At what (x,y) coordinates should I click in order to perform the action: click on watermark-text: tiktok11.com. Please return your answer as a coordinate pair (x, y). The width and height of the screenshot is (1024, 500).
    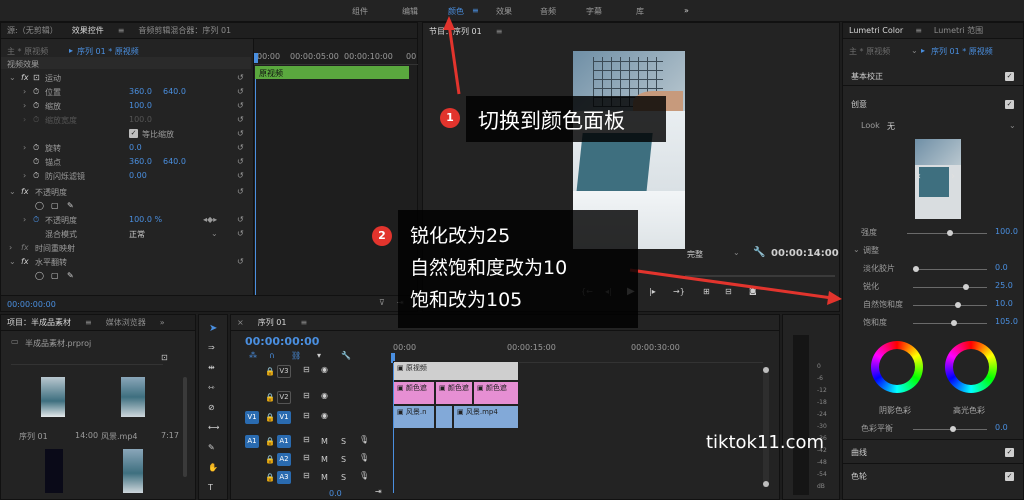
    Looking at the image, I should click on (765, 442).